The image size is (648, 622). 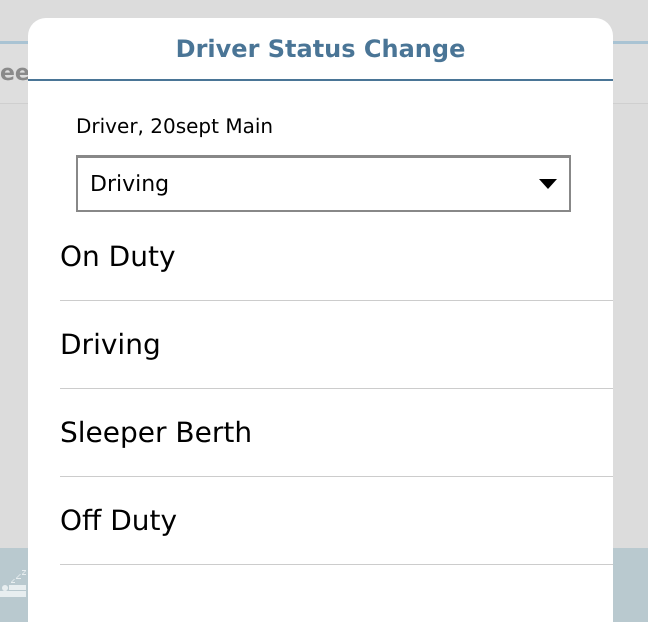 I want to click on status-option: Sleeper Berth, so click(x=336, y=433).